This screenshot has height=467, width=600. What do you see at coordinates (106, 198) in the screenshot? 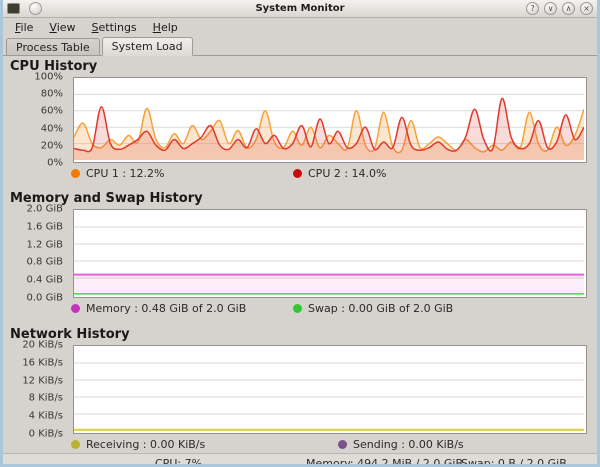
I see `memory-swap-history-title: Memory and Swap History` at bounding box center [106, 198].